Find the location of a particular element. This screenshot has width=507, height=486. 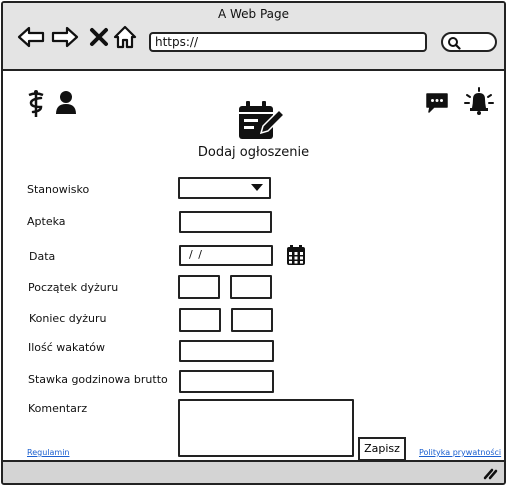

komentarz-textarea is located at coordinates (266, 428).